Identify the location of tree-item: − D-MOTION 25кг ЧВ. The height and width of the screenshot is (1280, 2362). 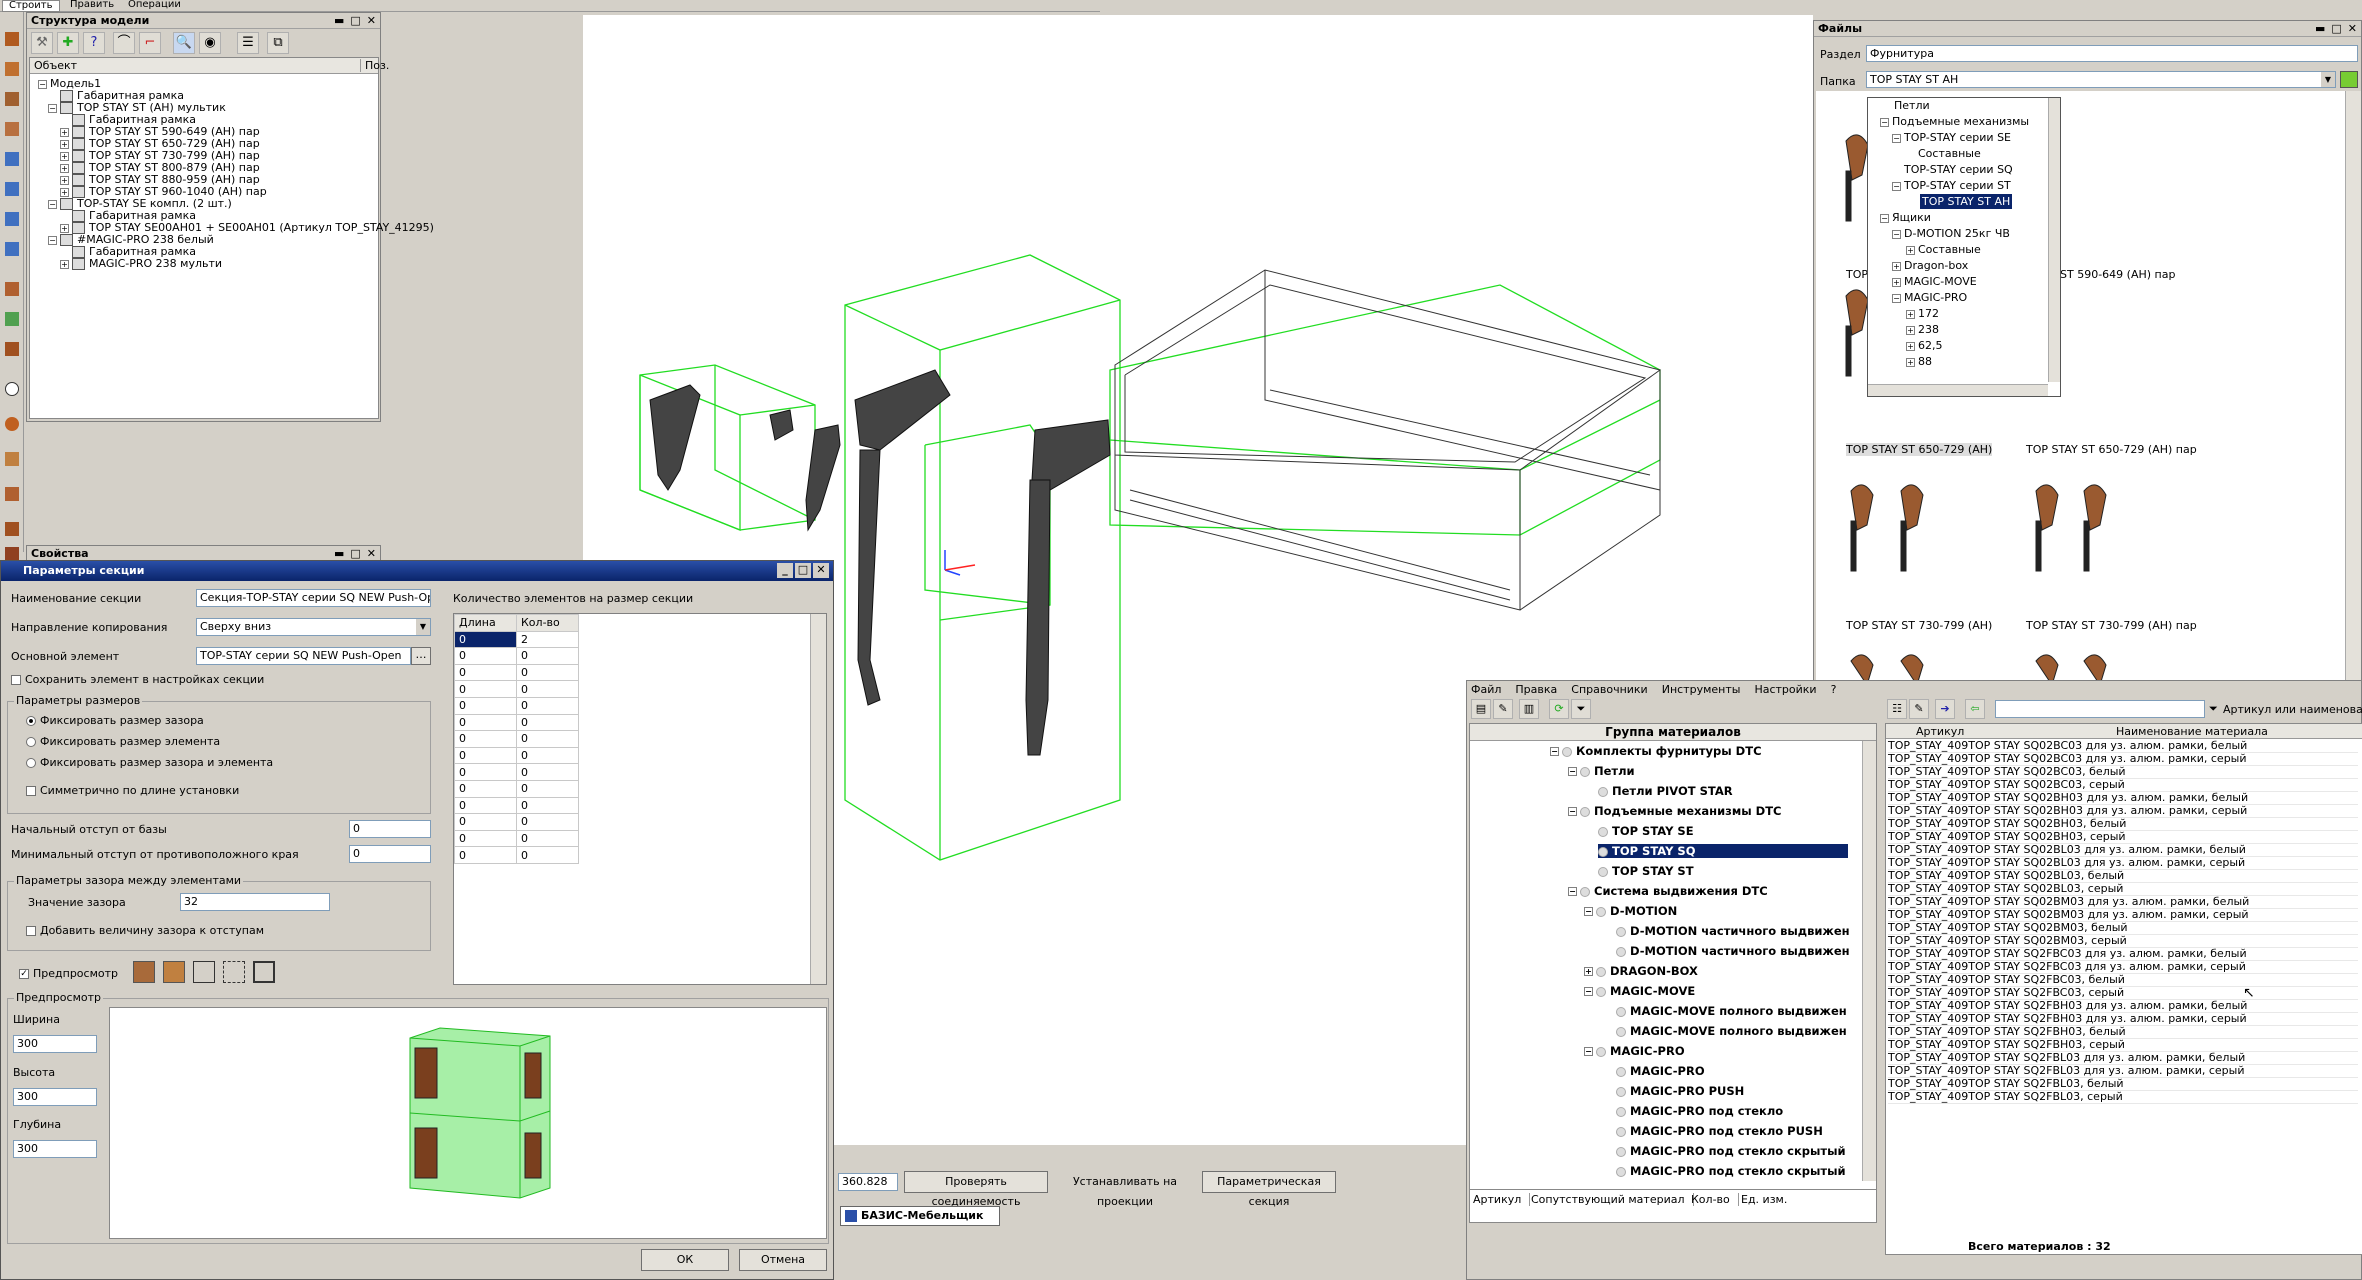
(1951, 233).